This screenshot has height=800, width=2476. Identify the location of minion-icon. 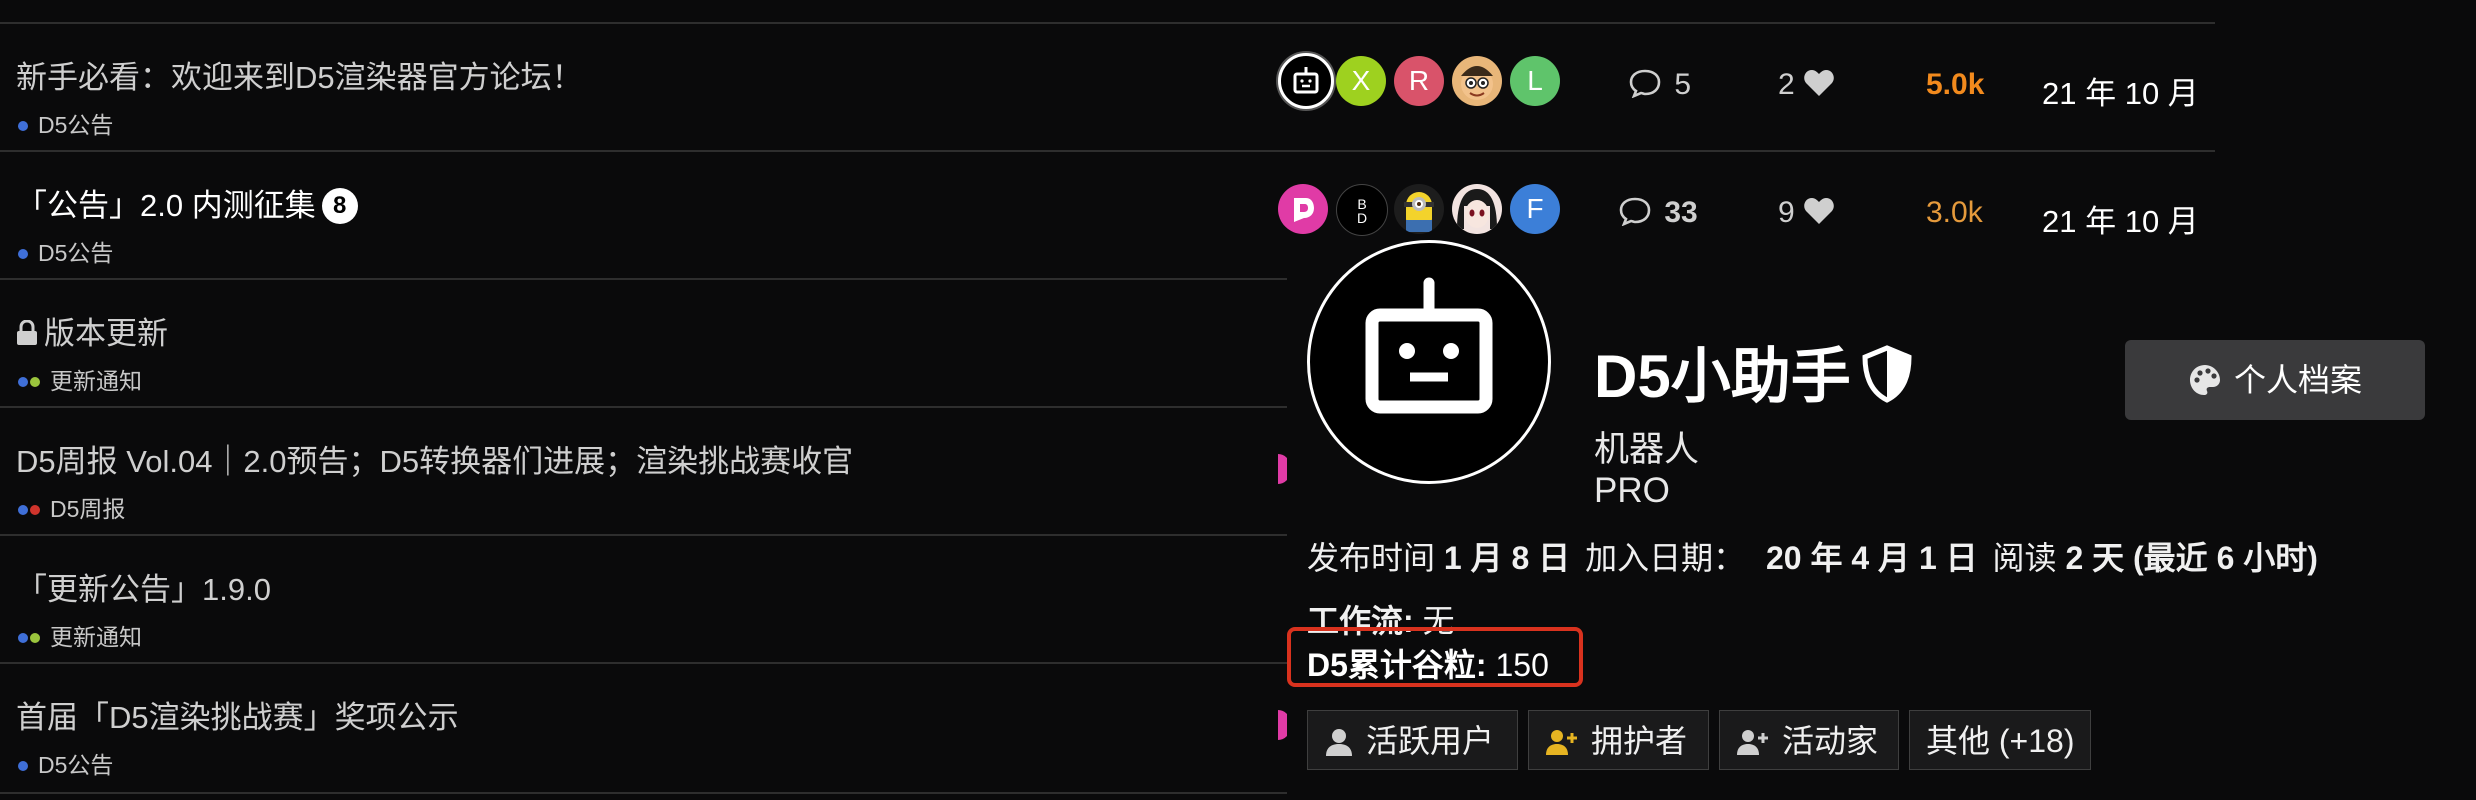
(1419, 212).